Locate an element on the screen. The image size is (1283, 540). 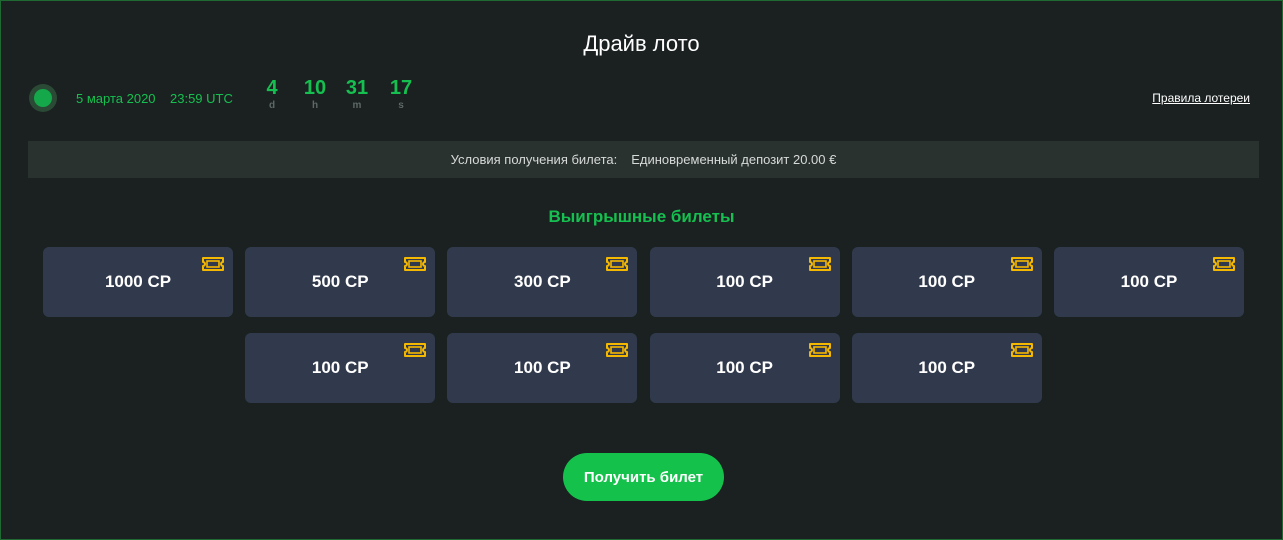
countdown-value: 10 is located at coordinates (315, 88).